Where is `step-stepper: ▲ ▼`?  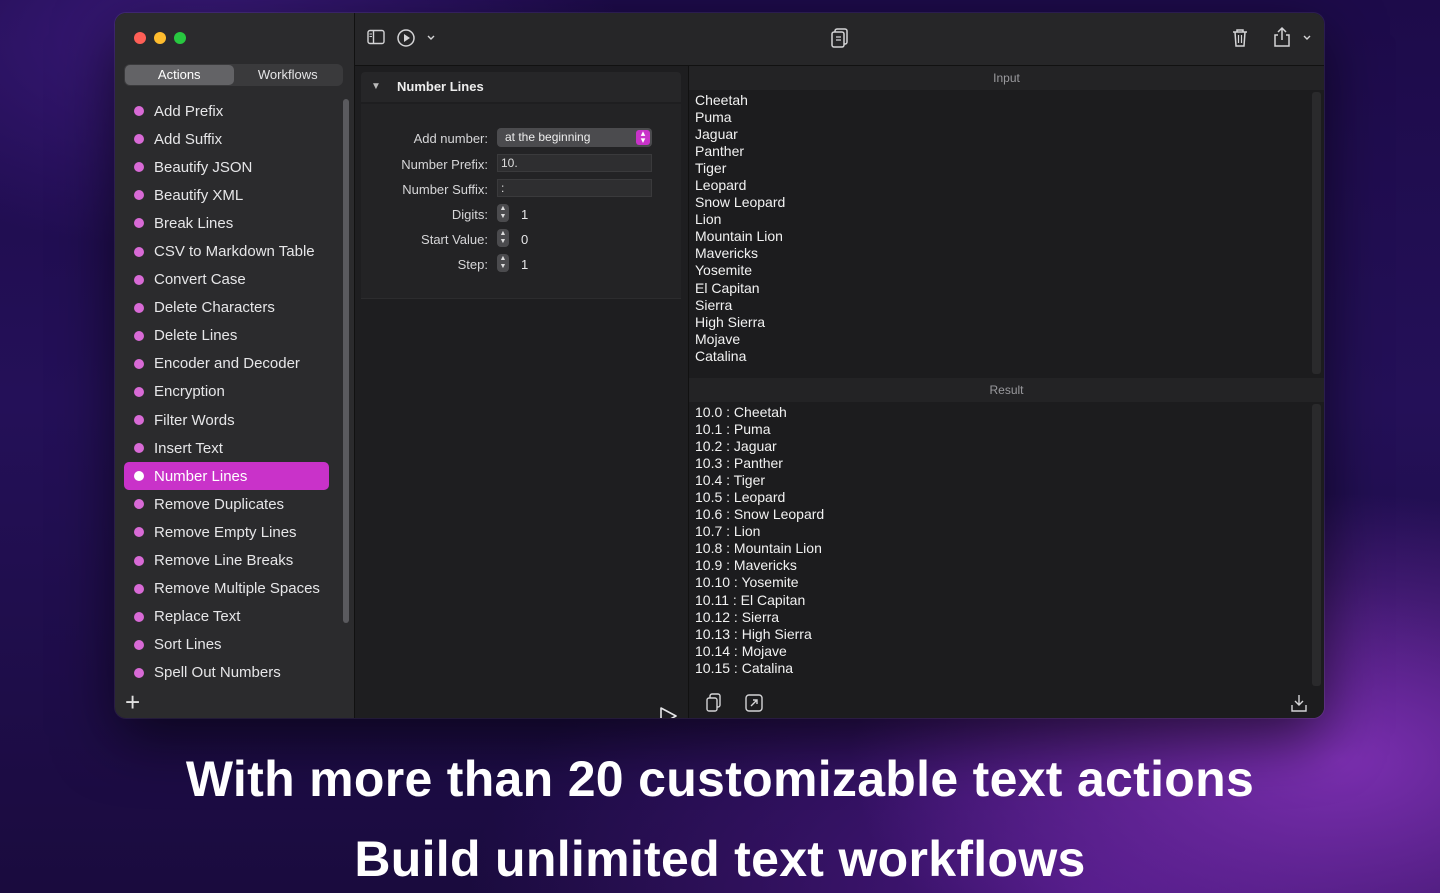
step-stepper: ▲ ▼ is located at coordinates (503, 263).